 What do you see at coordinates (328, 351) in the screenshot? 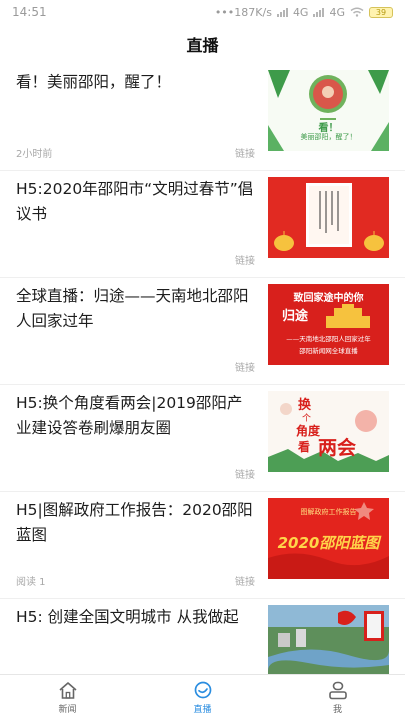
I see `thumb-caption-4: 邵阳新闻网全球直播` at bounding box center [328, 351].